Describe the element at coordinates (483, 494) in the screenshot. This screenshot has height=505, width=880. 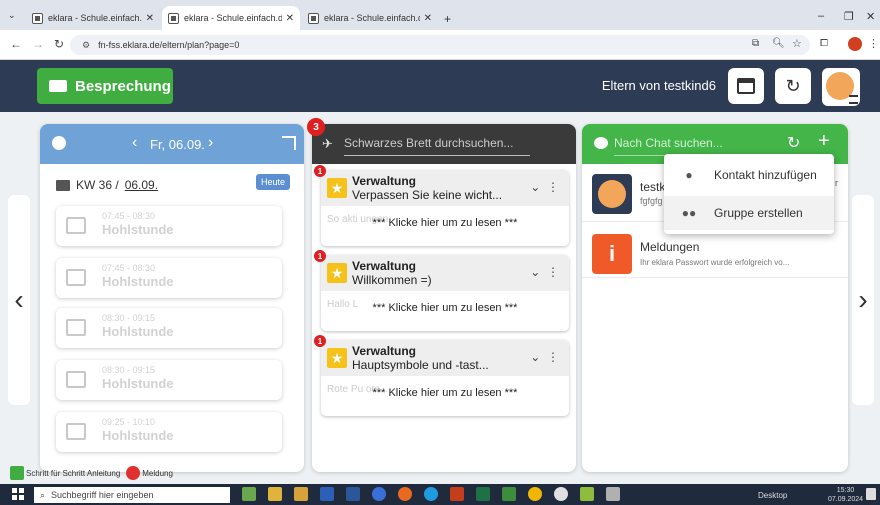
I see `excel-icon` at that location.